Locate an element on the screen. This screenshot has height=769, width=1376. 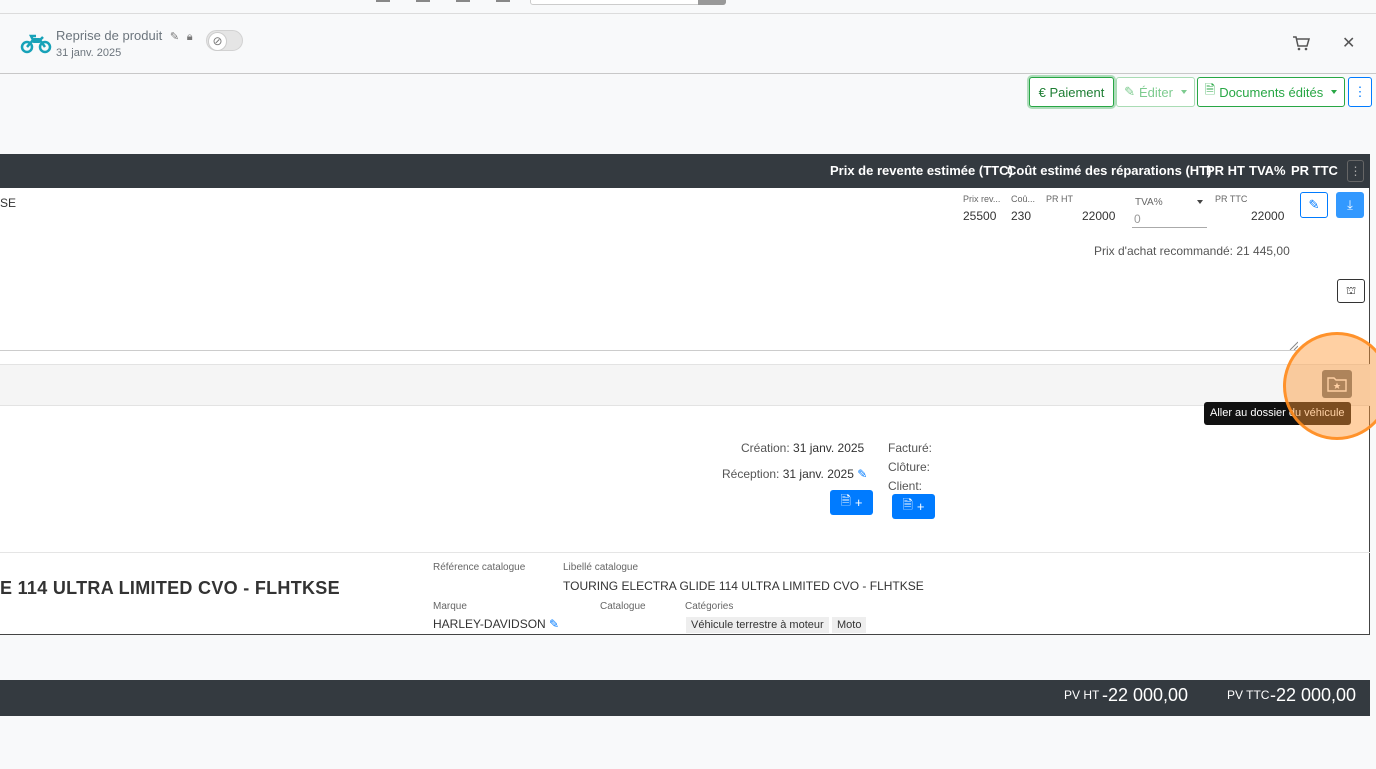
edit-label: Éditer is located at coordinates (1155, 92).